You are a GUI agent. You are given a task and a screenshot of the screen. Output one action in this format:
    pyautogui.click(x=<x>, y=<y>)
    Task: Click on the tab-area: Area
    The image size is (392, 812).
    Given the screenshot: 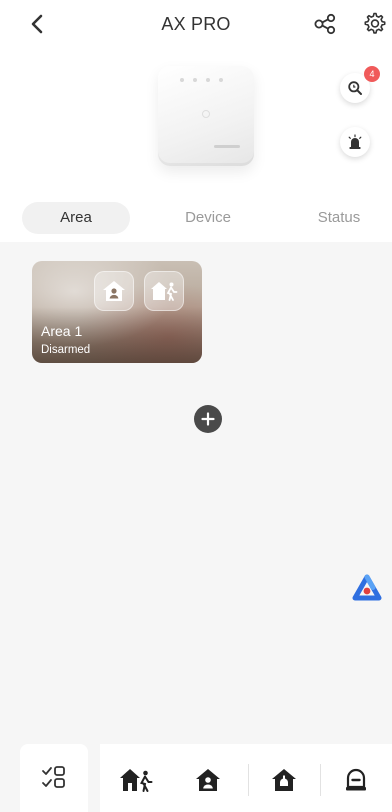 What is the action you would take?
    pyautogui.click(x=76, y=218)
    